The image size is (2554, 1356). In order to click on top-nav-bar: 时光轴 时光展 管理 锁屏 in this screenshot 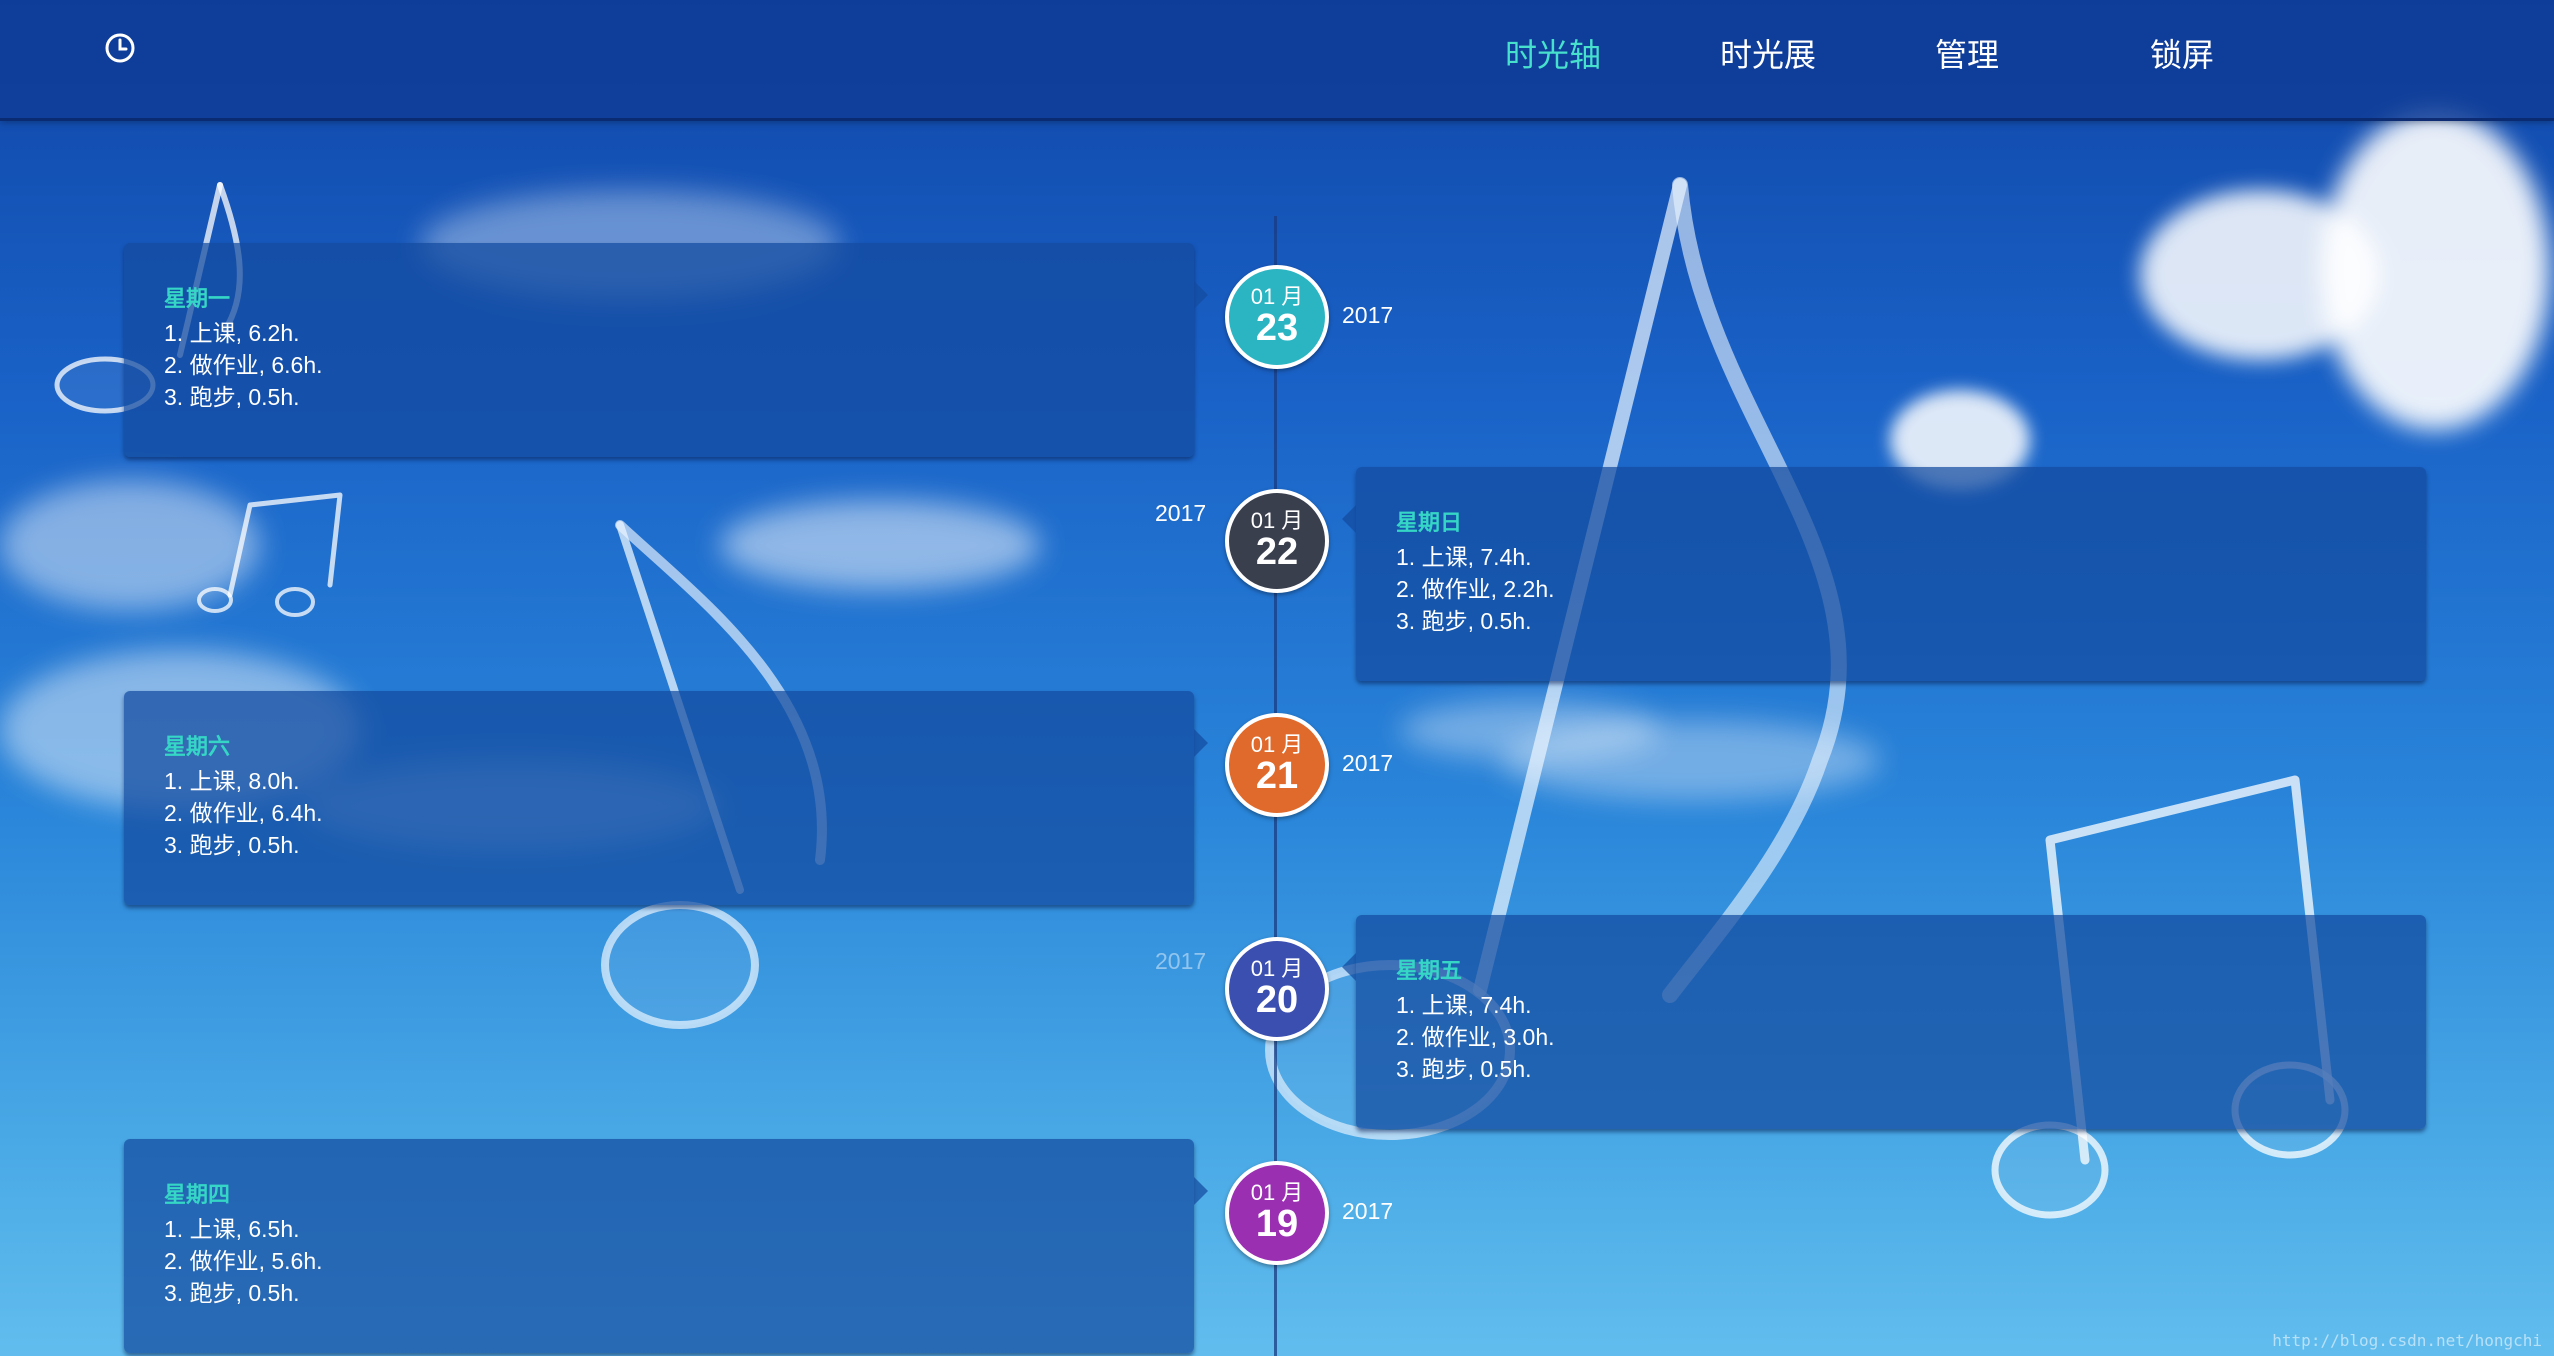, I will do `click(1277, 60)`.